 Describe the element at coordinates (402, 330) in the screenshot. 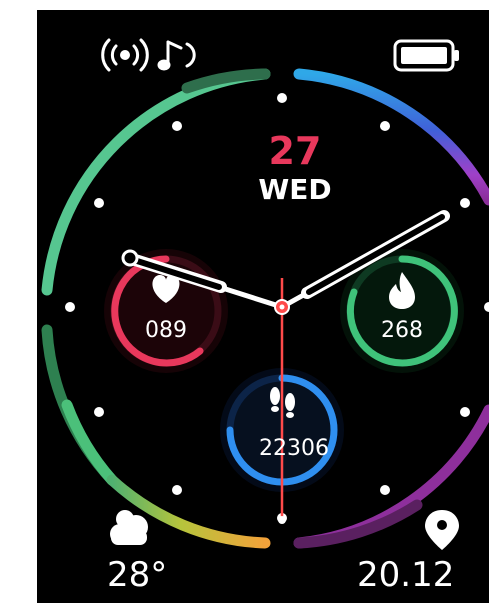

I see `calories-value: 268` at that location.